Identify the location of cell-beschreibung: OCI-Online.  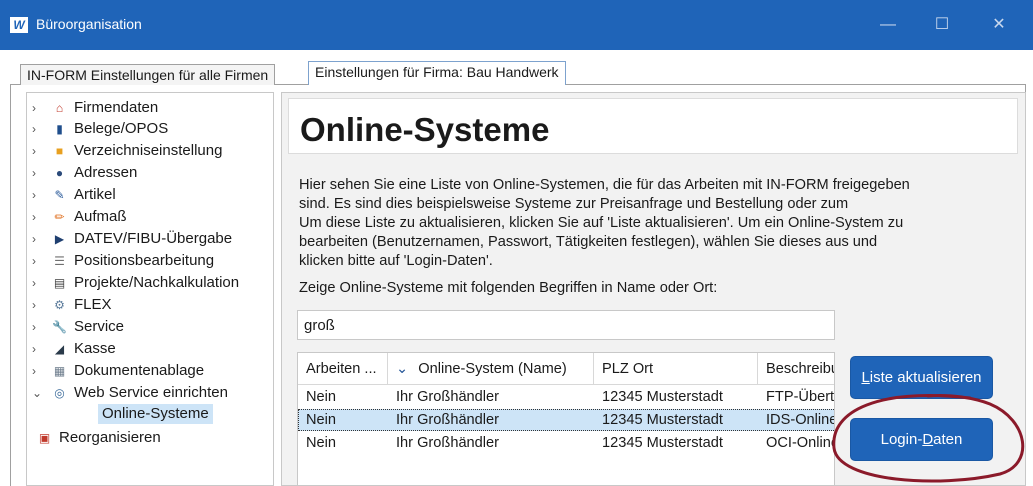
(800, 443).